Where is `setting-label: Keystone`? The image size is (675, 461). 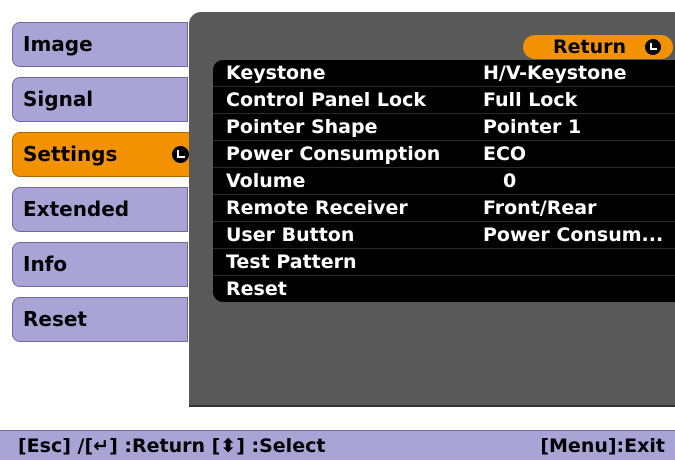 setting-label: Keystone is located at coordinates (276, 73).